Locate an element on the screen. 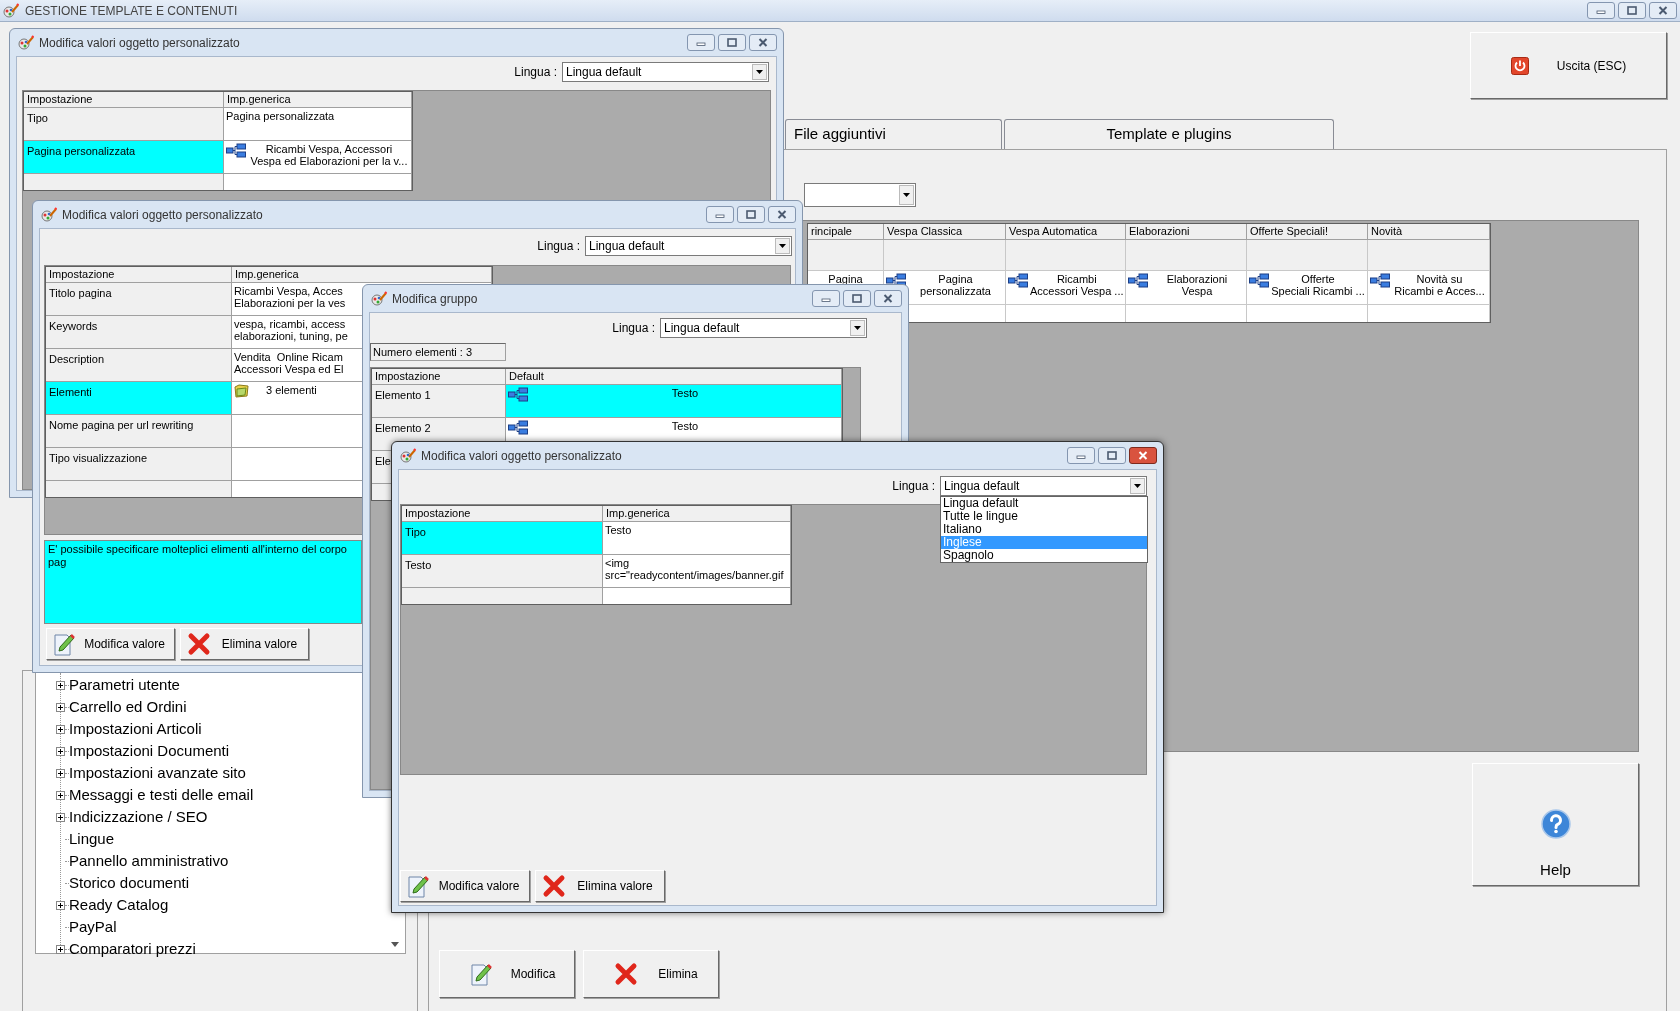 Image resolution: width=1680 pixels, height=1011 pixels. tree-item: Parametri utente is located at coordinates (124, 685).